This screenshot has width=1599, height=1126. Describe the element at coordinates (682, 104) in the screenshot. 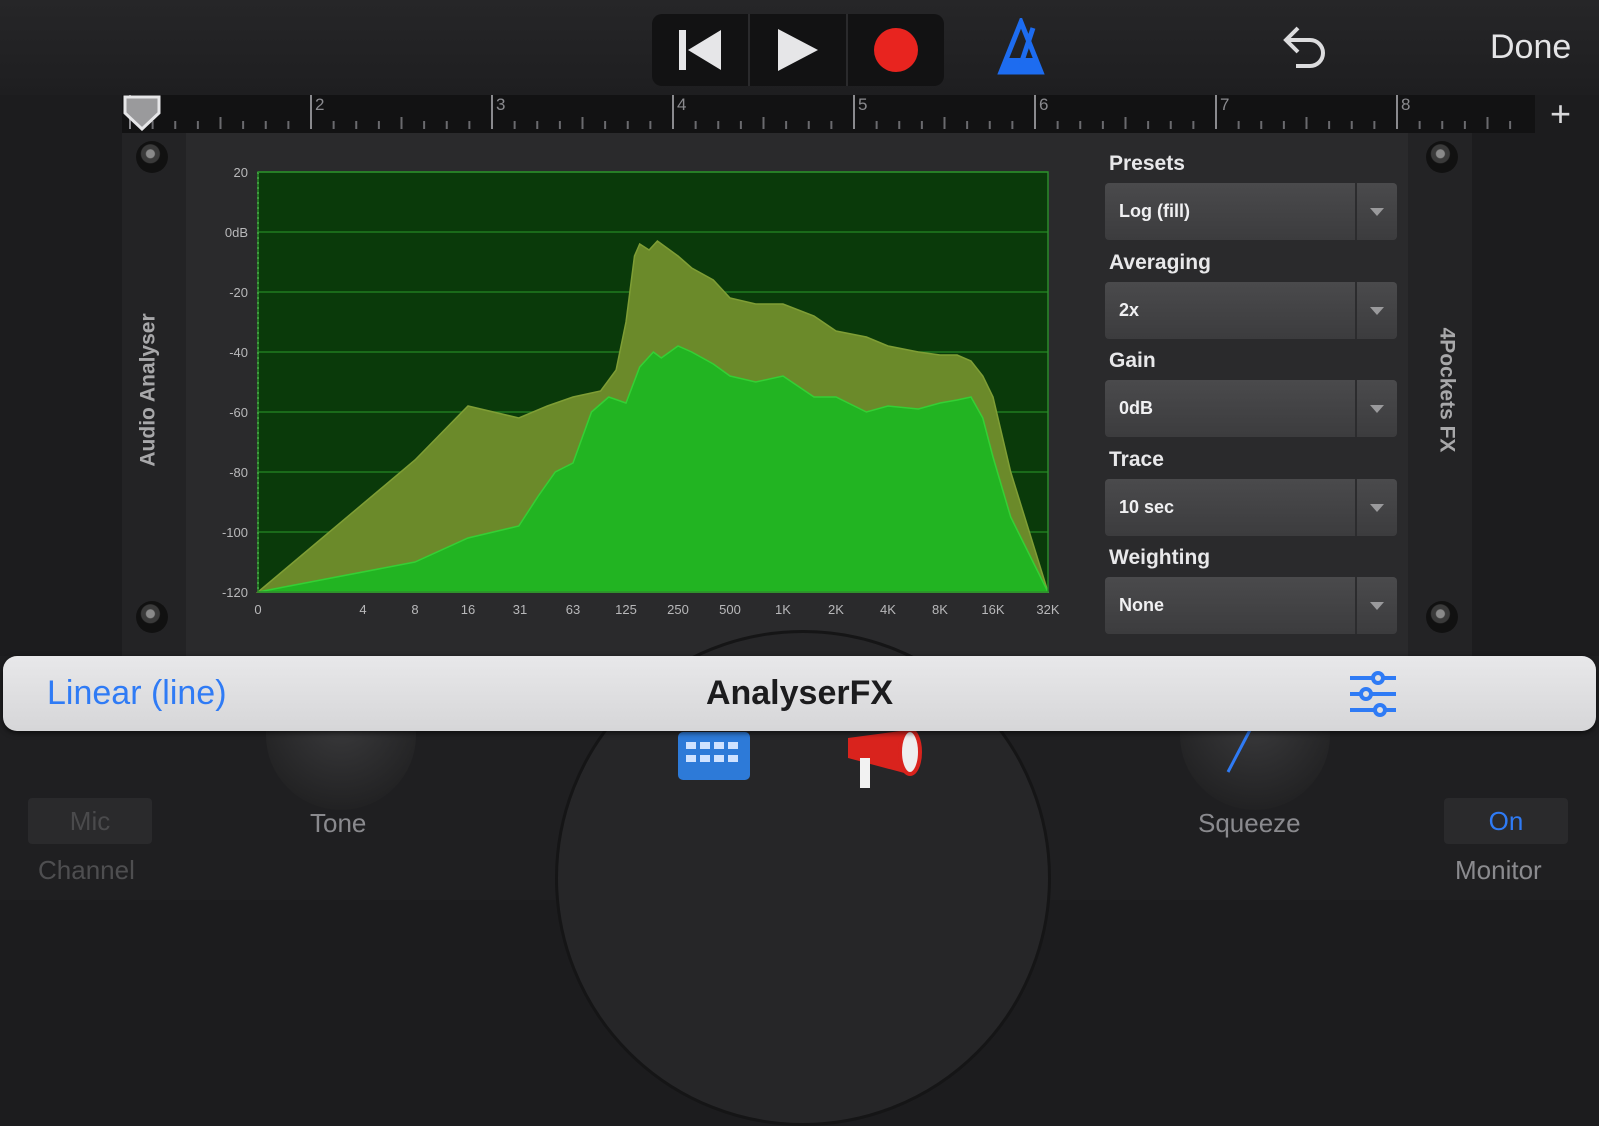

I see `ruler-bar-number: 4` at that location.